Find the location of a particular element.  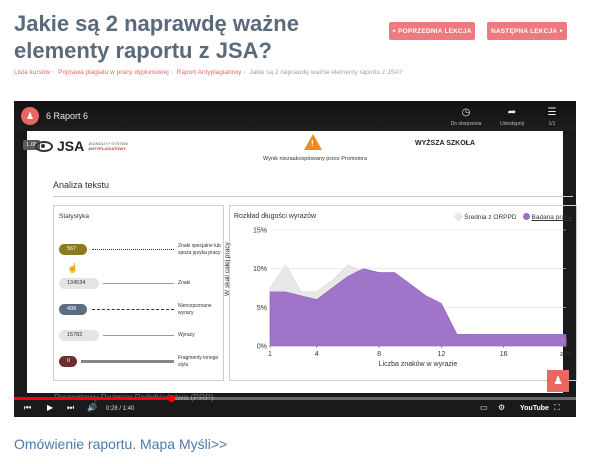

stat-value: 134534 is located at coordinates (79, 283).